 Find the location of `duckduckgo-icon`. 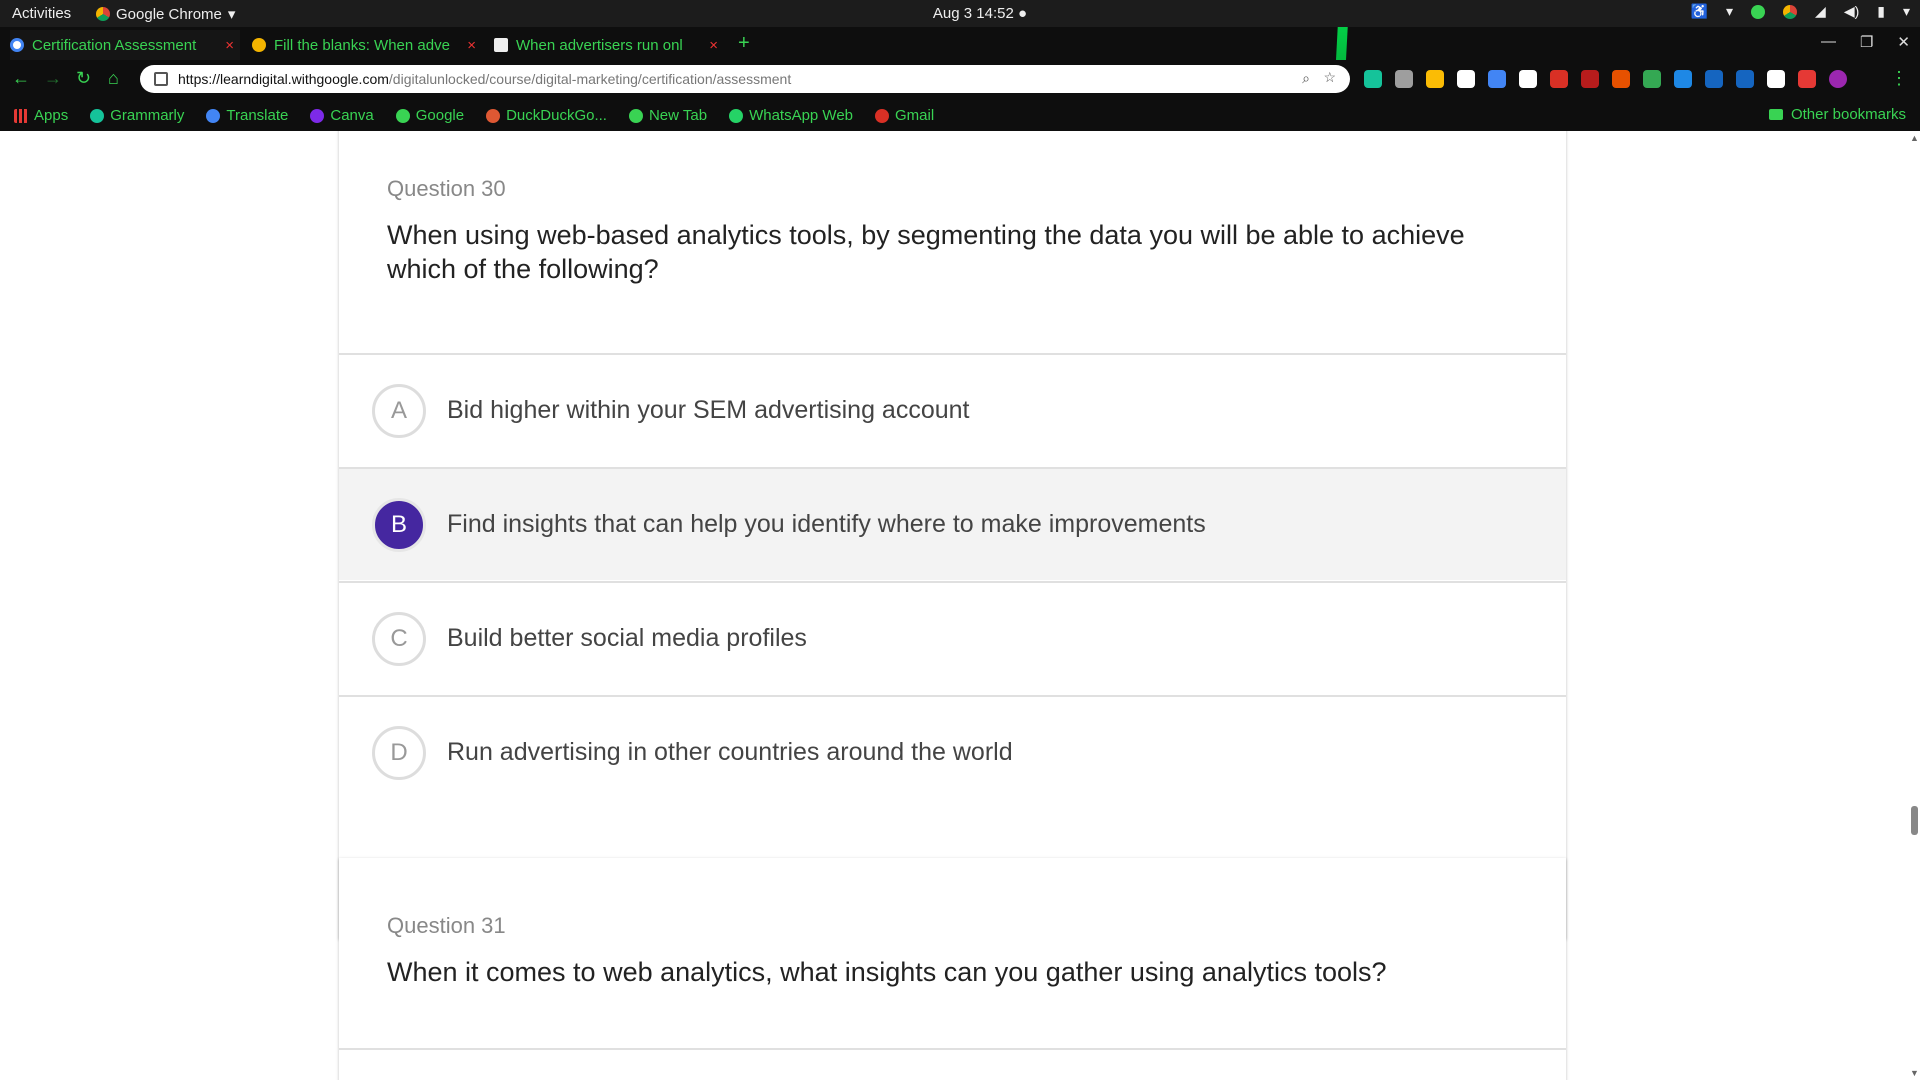

duckduckgo-icon is located at coordinates (493, 115).